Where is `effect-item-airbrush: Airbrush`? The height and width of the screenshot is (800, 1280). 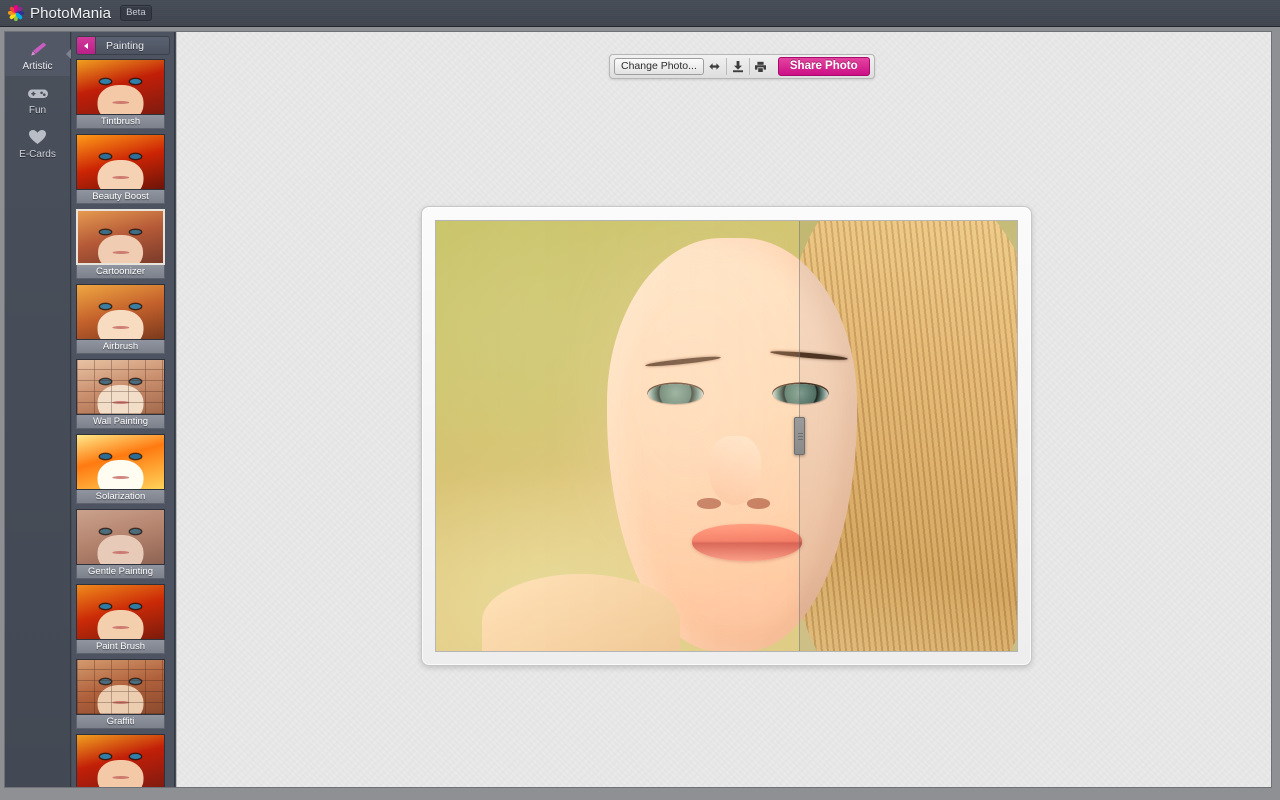
effect-item-airbrush: Airbrush is located at coordinates (123, 319).